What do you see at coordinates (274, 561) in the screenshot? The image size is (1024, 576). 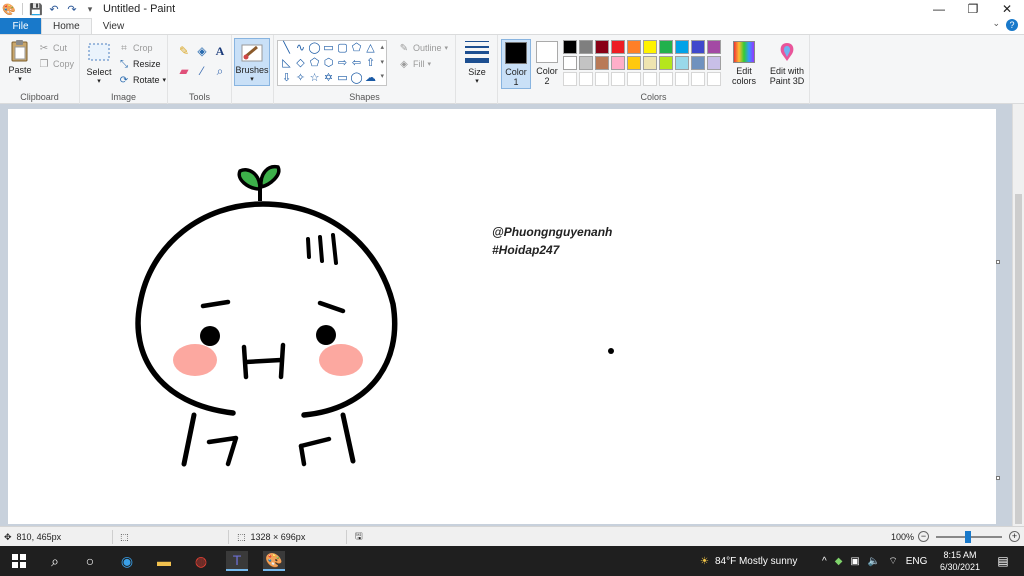 I see `paint-taskbar-icon: 🎨` at bounding box center [274, 561].